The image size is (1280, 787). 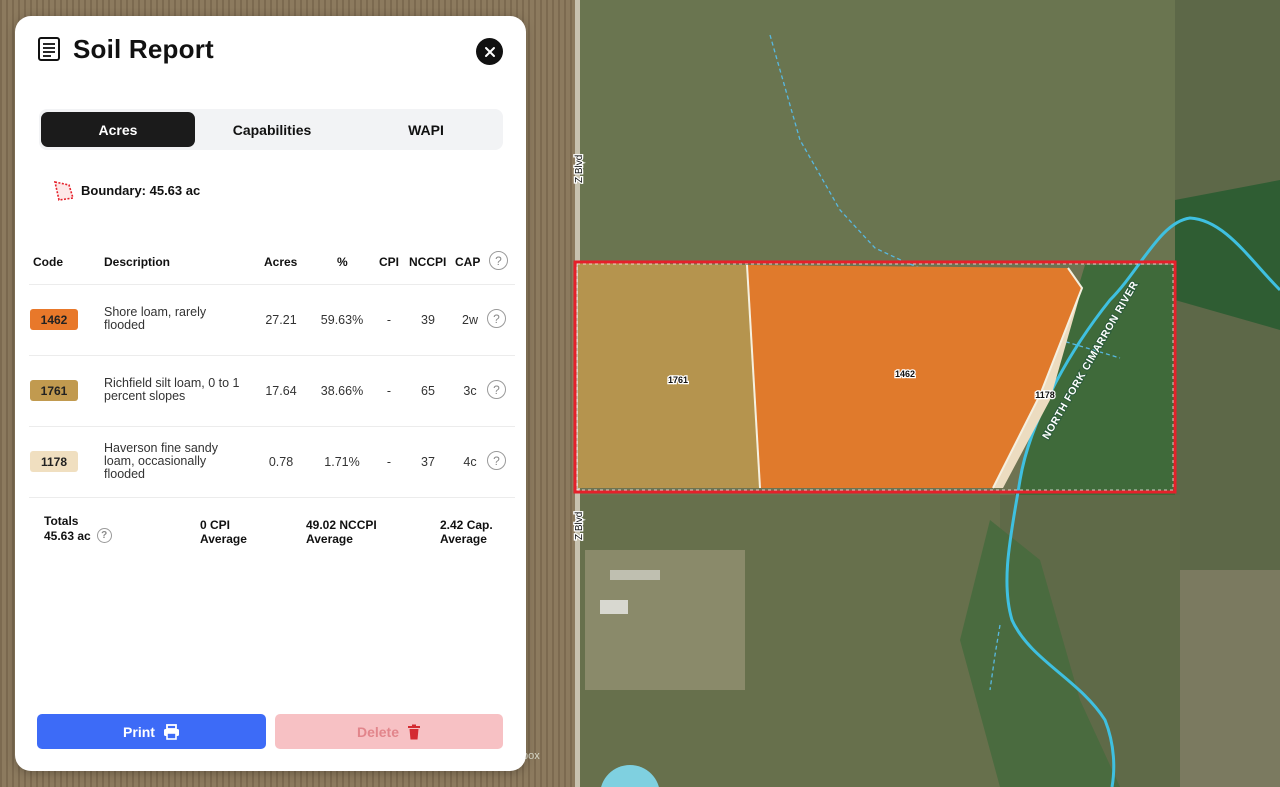 I want to click on polygon-boundary-icon, so click(x=64, y=190).